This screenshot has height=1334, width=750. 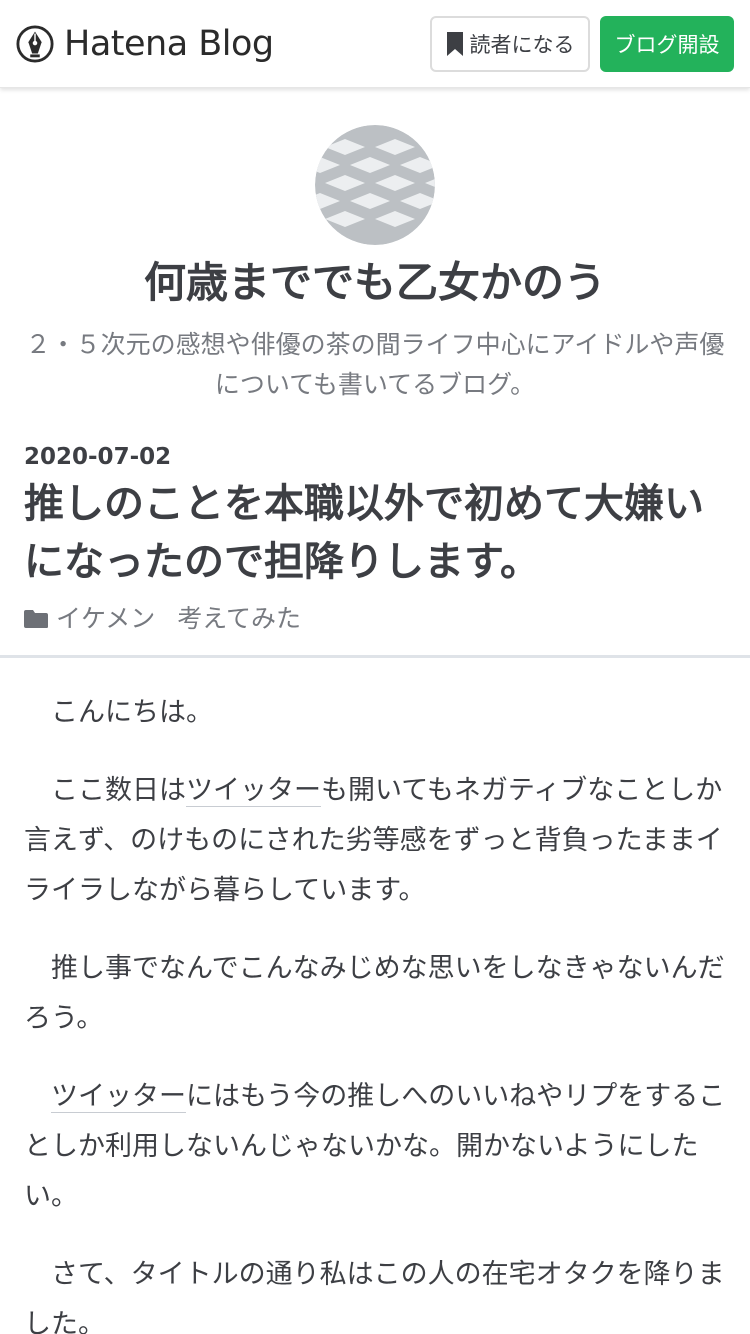 What do you see at coordinates (118, 712) in the screenshot?
I see `paragraph: こんにちは。` at bounding box center [118, 712].